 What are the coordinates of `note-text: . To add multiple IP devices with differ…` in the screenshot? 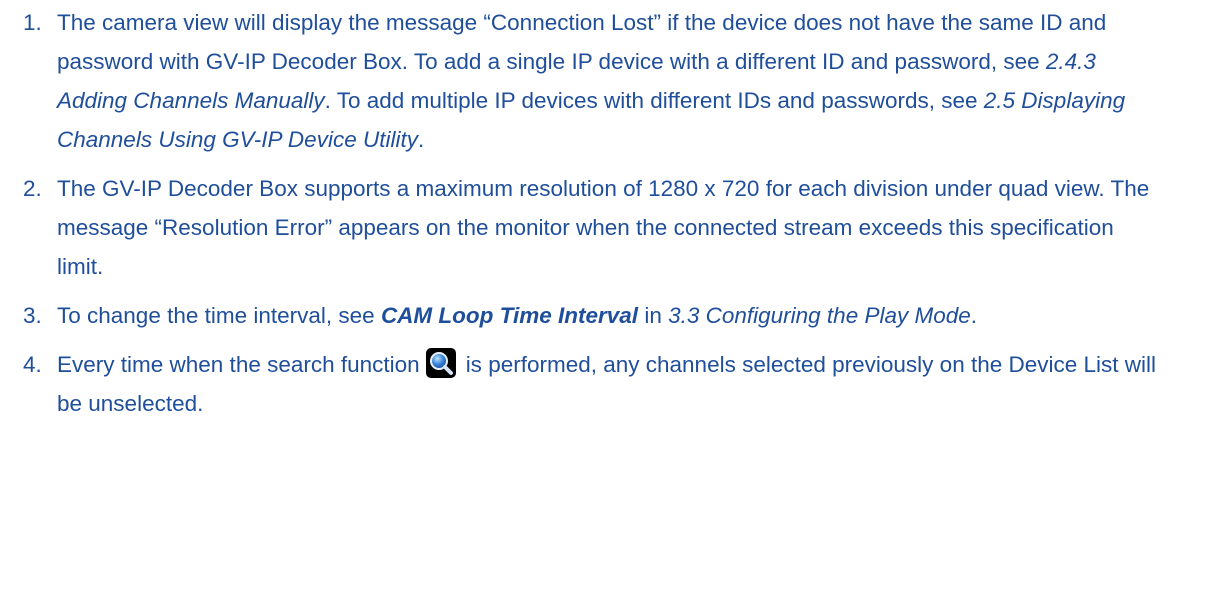 It's located at (654, 100).